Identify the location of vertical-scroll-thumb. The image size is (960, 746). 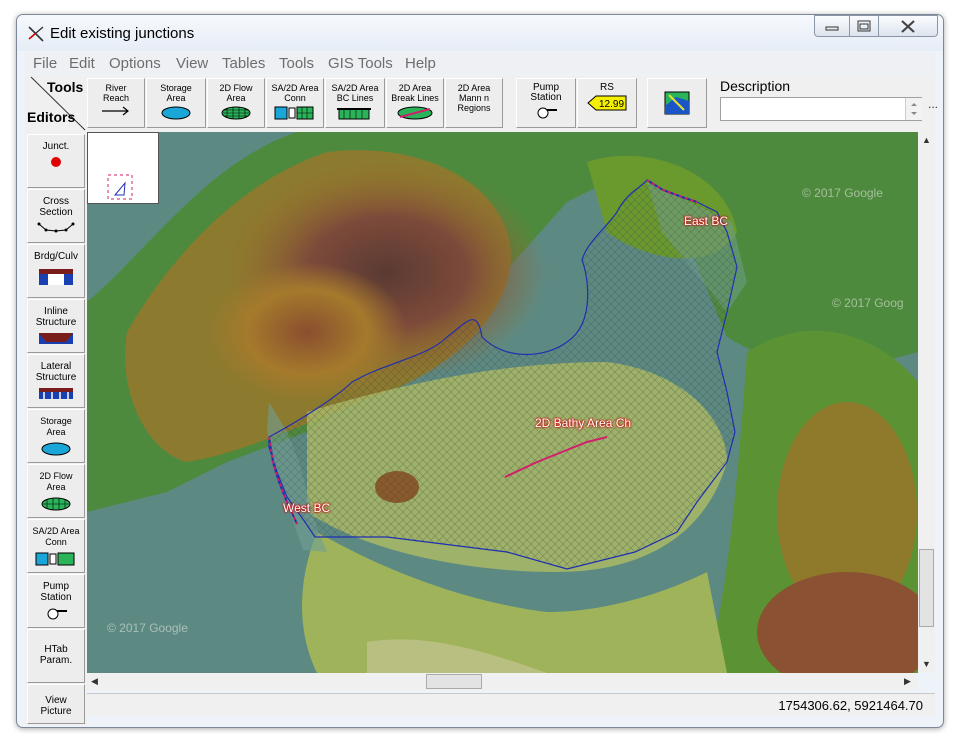
(926, 588).